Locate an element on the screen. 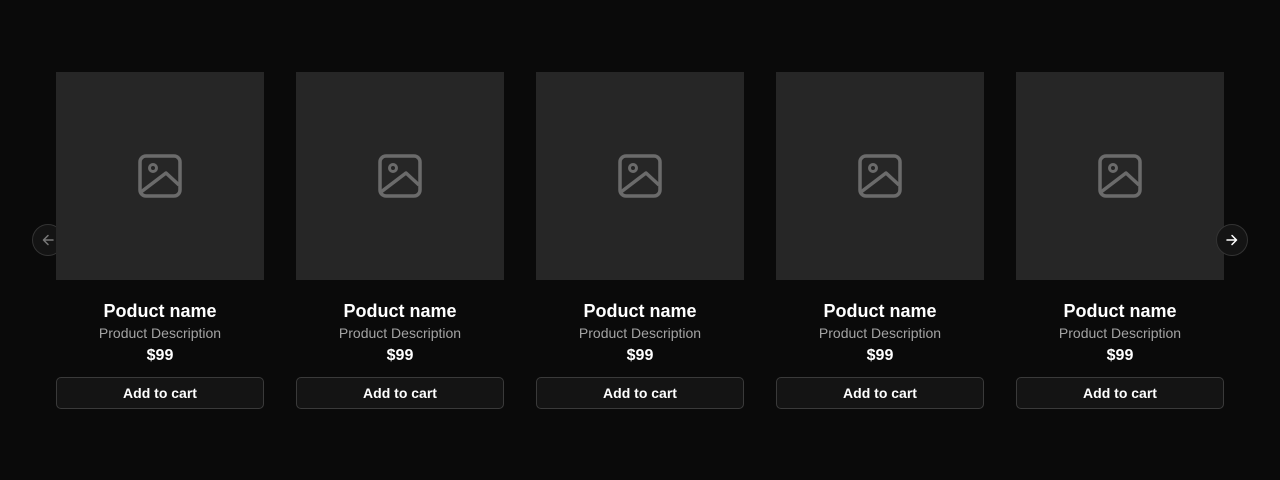 This screenshot has width=1280, height=480. arrow-right-icon is located at coordinates (1232, 240).